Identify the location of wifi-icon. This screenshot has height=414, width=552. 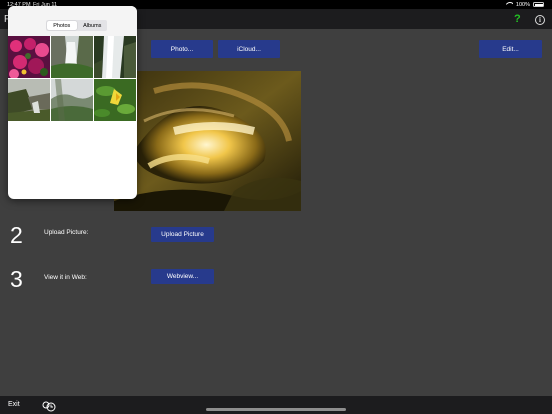
(509, 5).